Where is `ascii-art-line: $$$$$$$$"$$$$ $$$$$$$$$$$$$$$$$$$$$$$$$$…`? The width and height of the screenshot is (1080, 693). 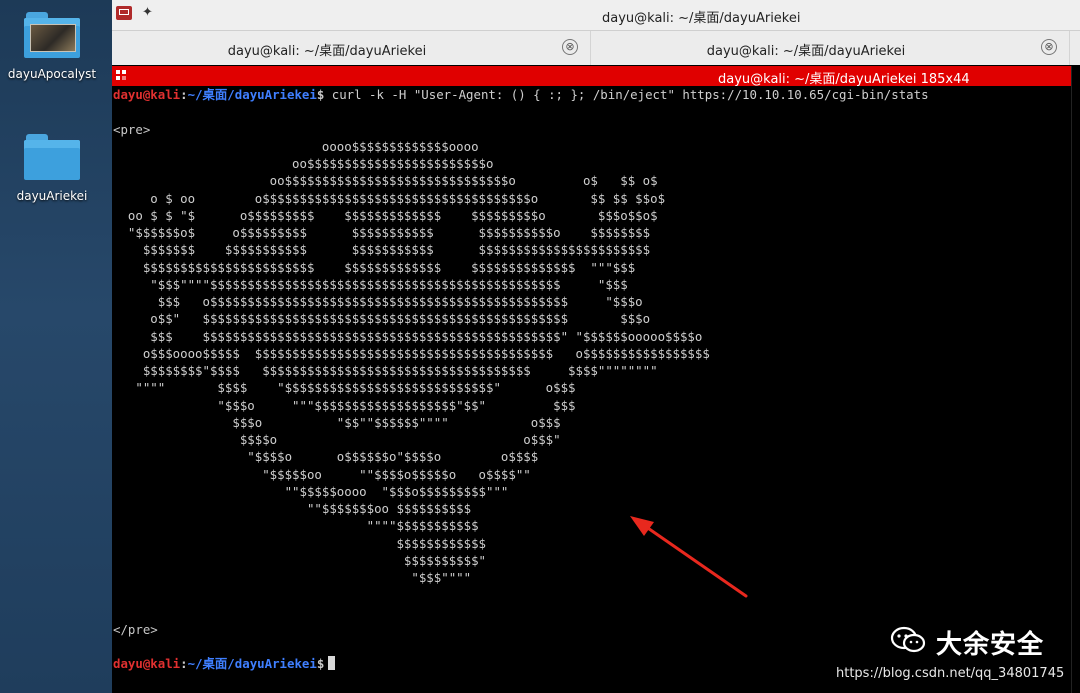
ascii-art-line: $$$$$$$$"$$$$ $$$$$$$$$$$$$$$$$$$$$$$$$$… is located at coordinates (385, 370).